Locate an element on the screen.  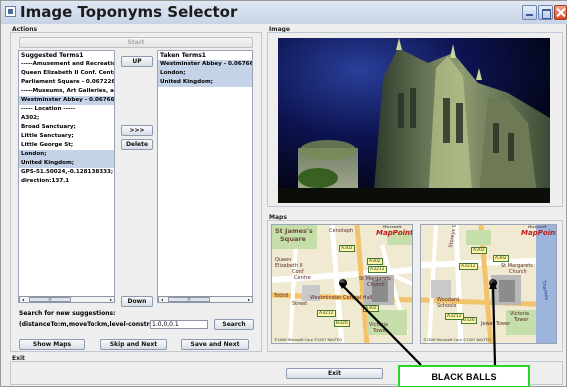
callout-text: BLACK BALLS is located at coordinates (464, 377).